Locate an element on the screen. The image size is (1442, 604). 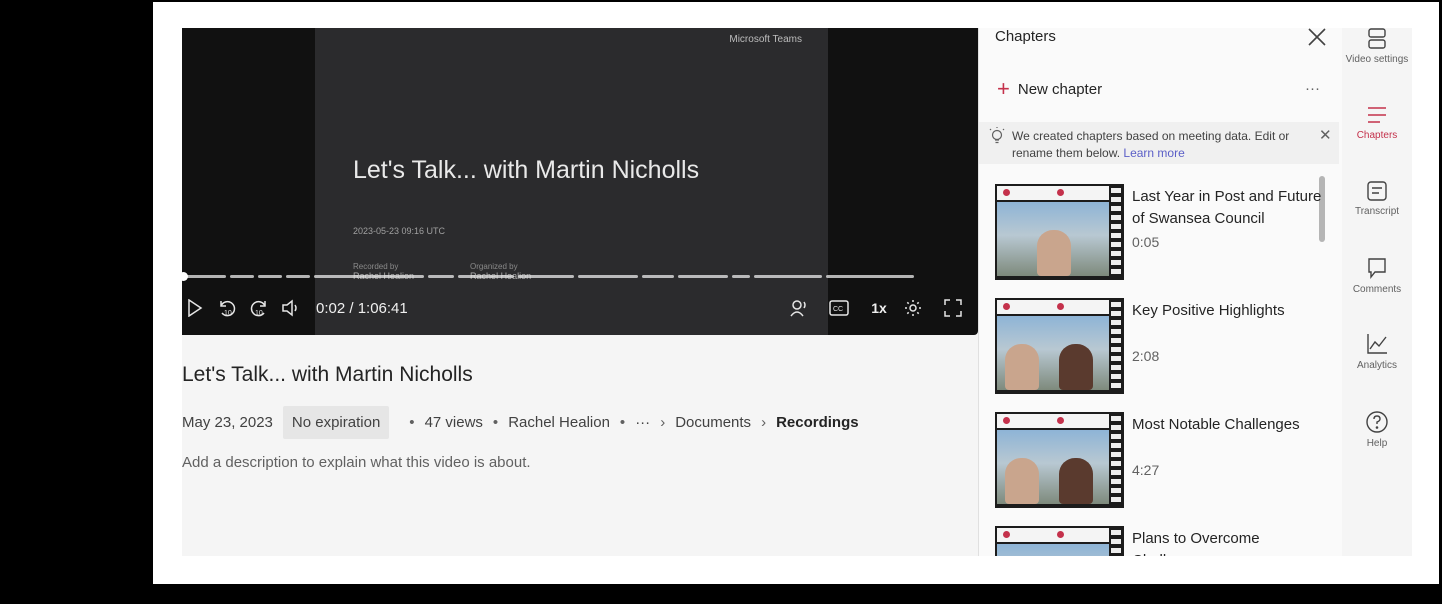
rail-transcript: Transcript is located at coordinates (1377, 198).